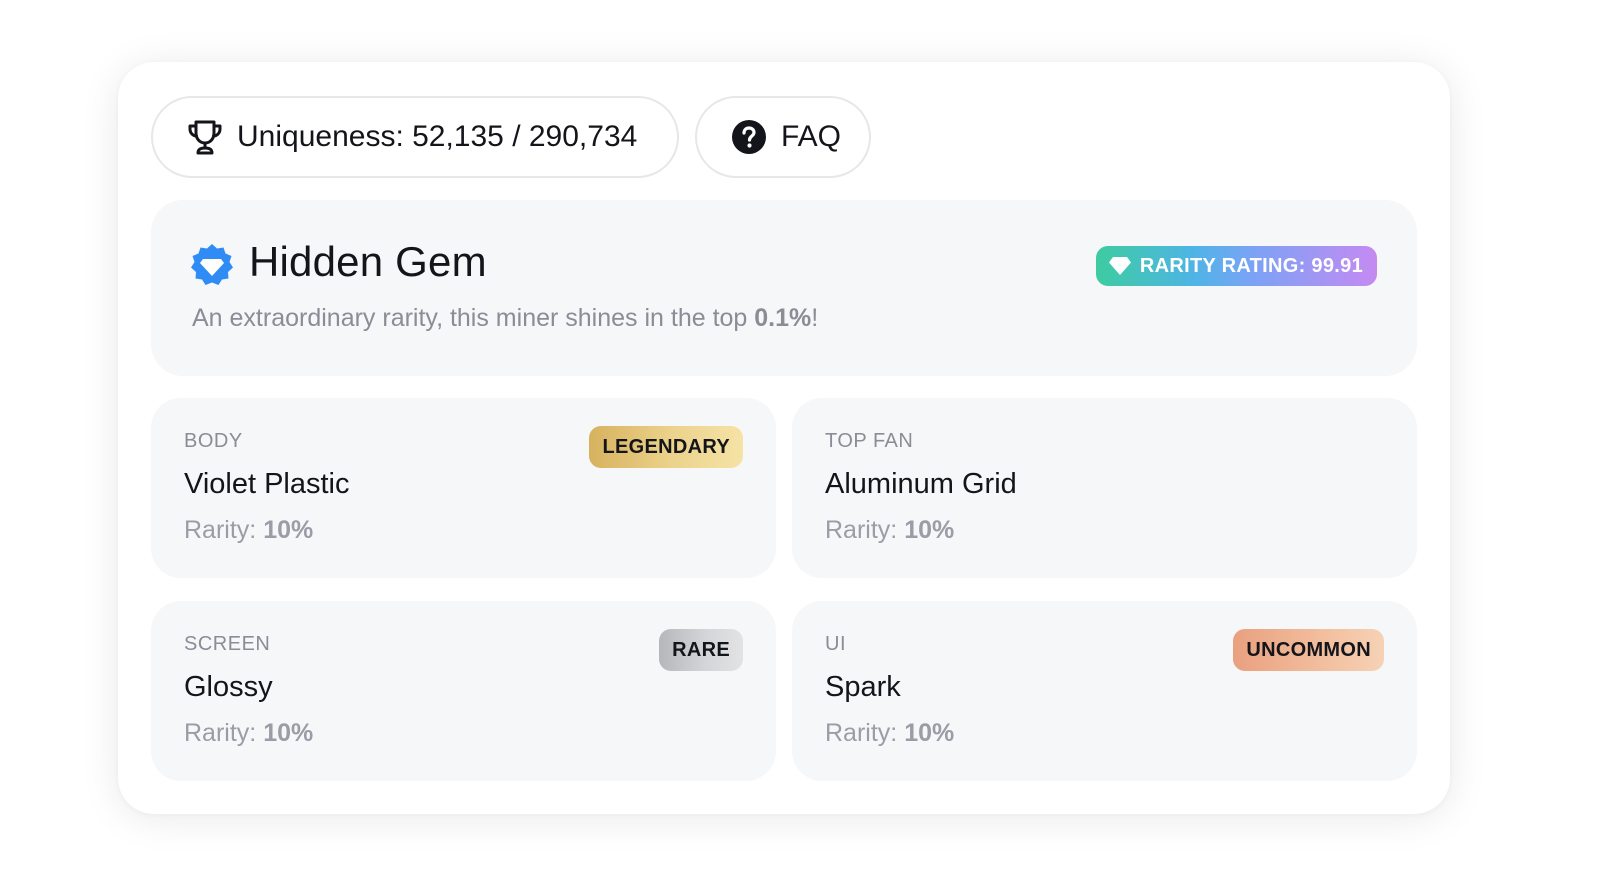 The image size is (1600, 896). What do you see at coordinates (437, 136) in the screenshot?
I see `uniqueness-label: Uniqueness: 52,135 / 290,734` at bounding box center [437, 136].